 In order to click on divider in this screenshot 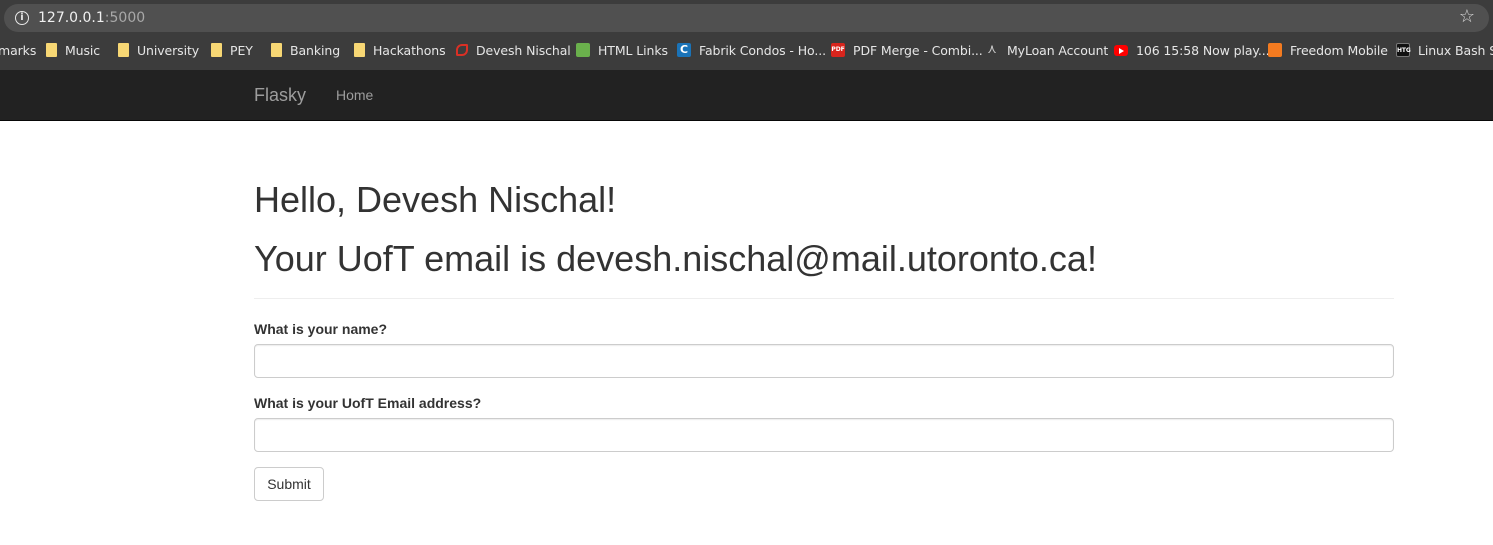, I will do `click(824, 298)`.